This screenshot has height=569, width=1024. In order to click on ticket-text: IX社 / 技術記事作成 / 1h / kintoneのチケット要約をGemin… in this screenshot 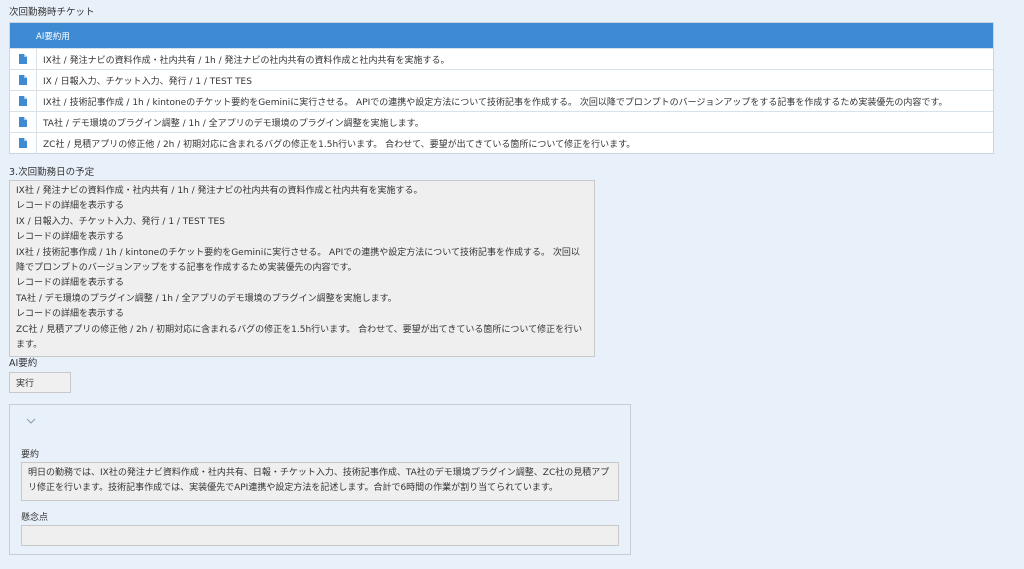, I will do `click(492, 101)`.